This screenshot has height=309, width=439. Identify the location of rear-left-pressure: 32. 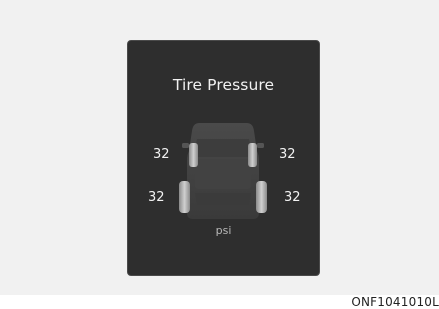
(156, 197).